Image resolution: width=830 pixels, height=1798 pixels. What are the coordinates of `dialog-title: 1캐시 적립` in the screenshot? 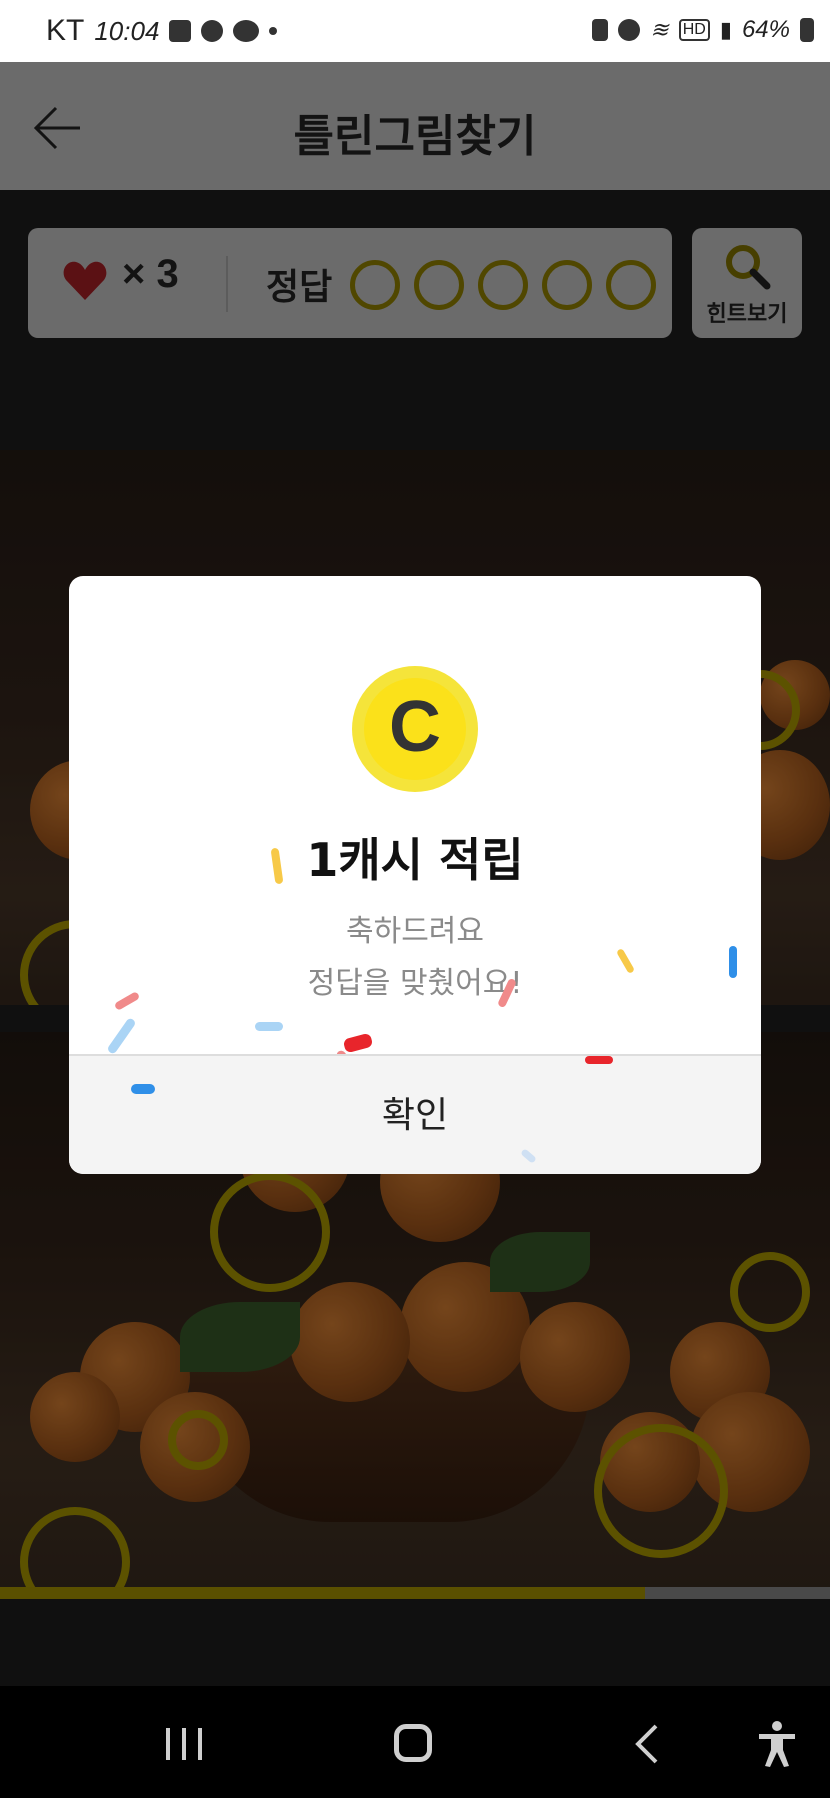 It's located at (415, 860).